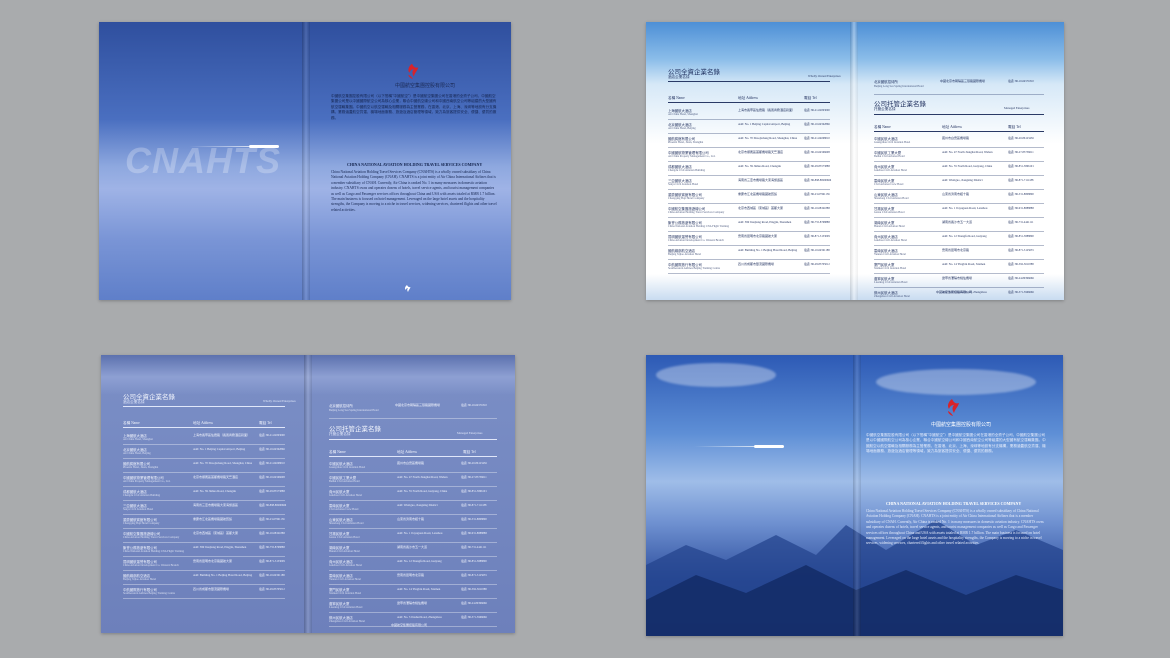  What do you see at coordinates (817, 152) in the screenshot?
I see `row-tel: 電話: 86-10-64566608` at bounding box center [817, 152].